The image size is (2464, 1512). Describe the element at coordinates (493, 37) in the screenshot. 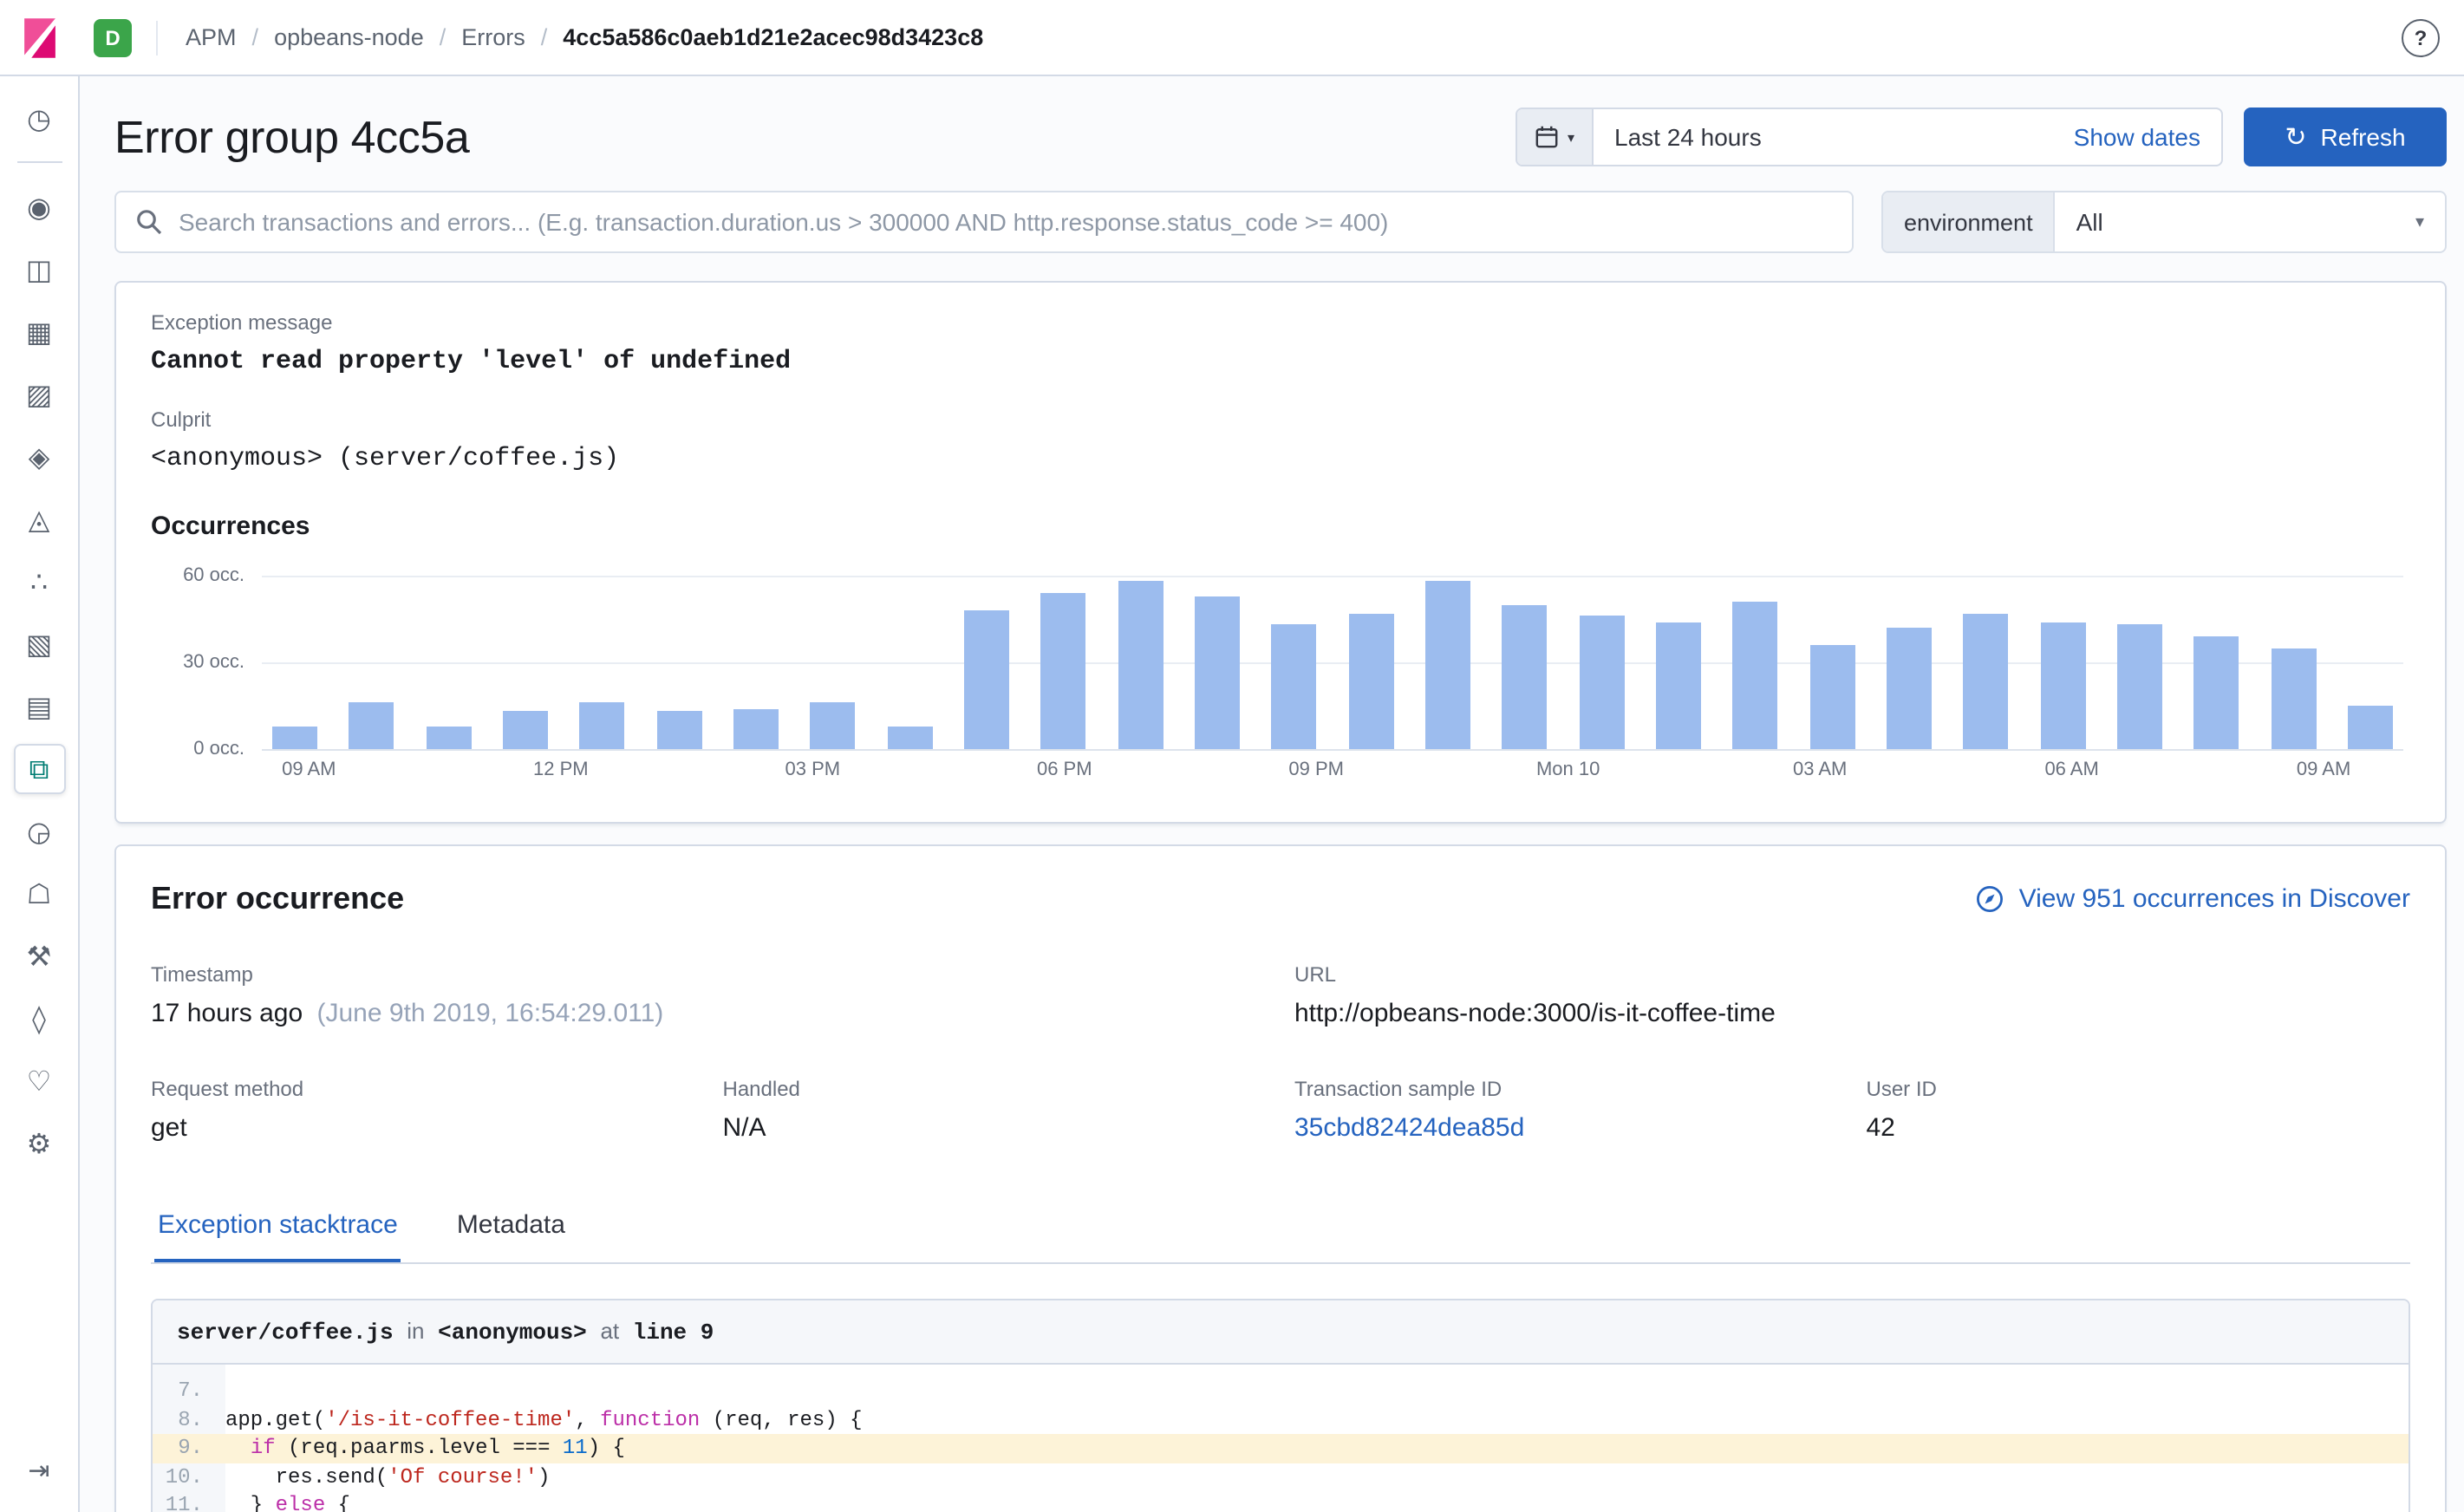

I see `breadcrumb-item: Errors` at that location.